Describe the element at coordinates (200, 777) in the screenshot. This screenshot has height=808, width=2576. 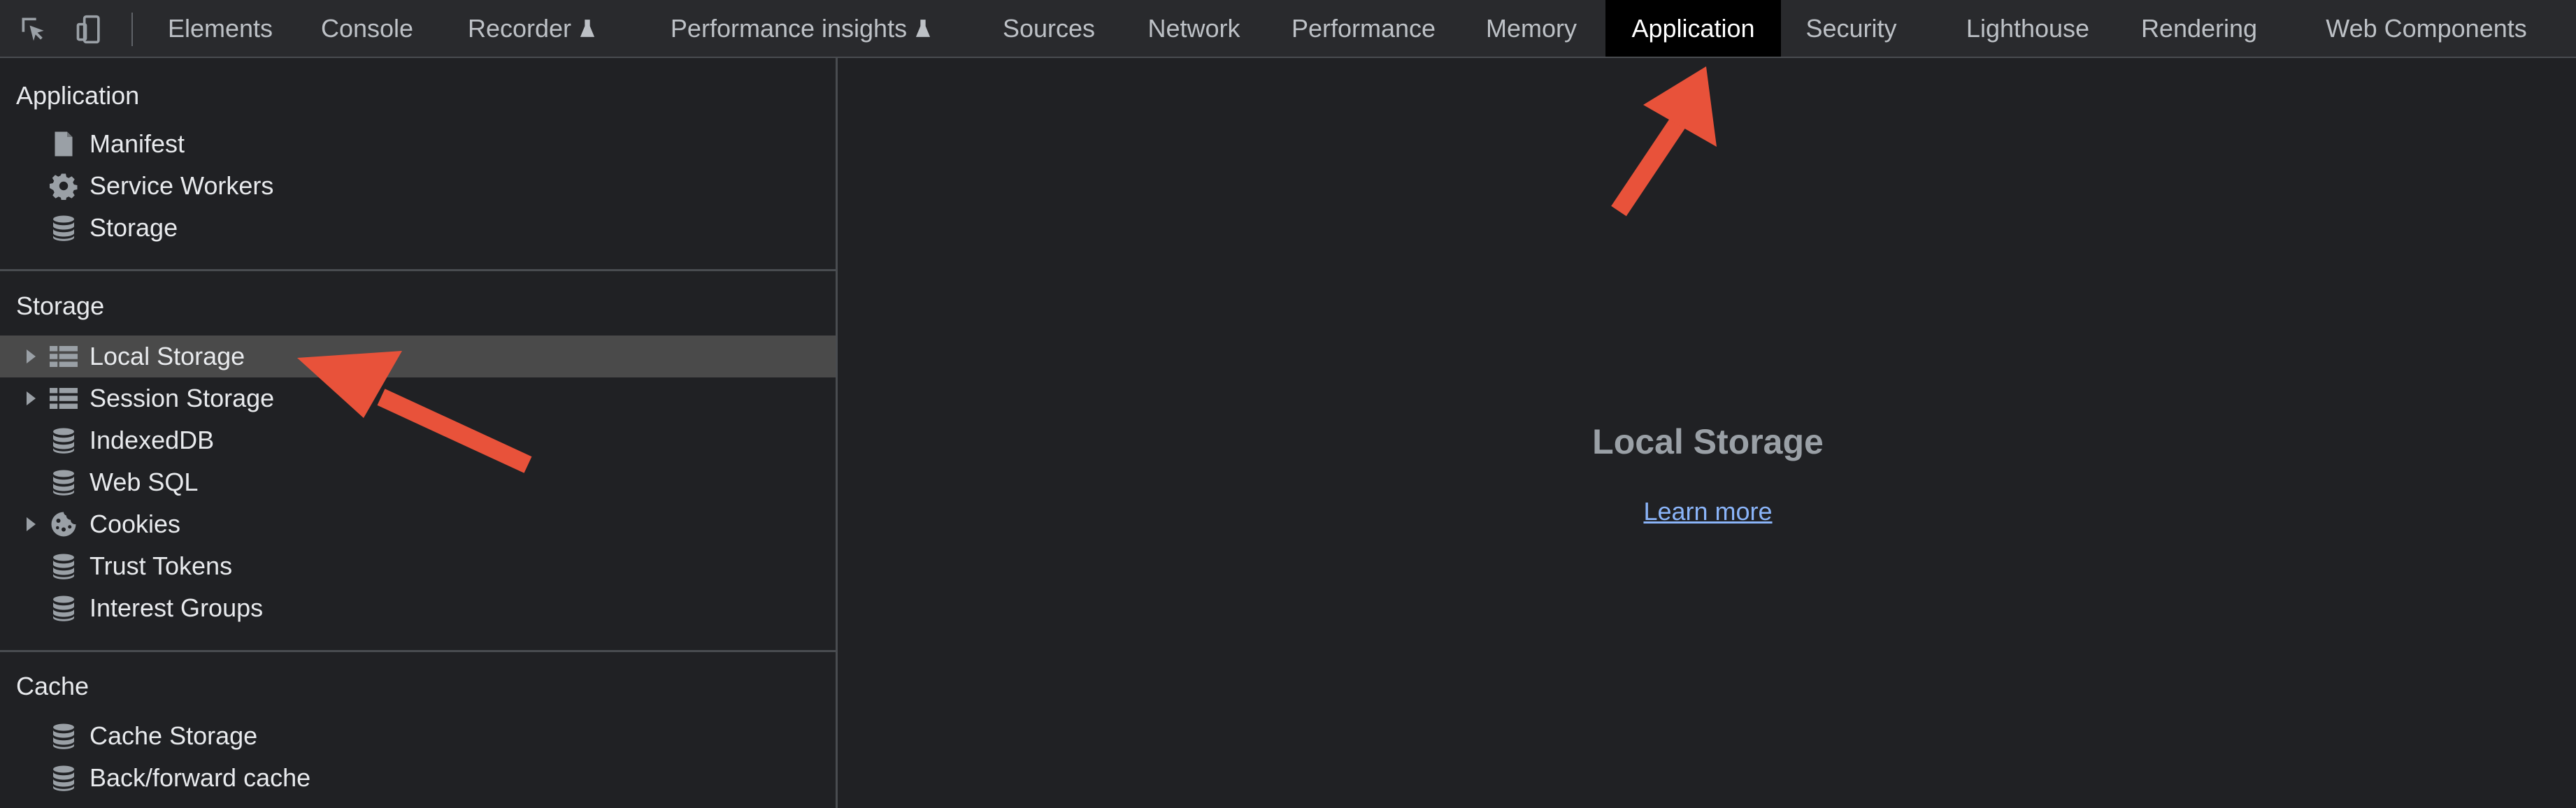
I see `sidebar-item-label: Back/forward cache` at that location.